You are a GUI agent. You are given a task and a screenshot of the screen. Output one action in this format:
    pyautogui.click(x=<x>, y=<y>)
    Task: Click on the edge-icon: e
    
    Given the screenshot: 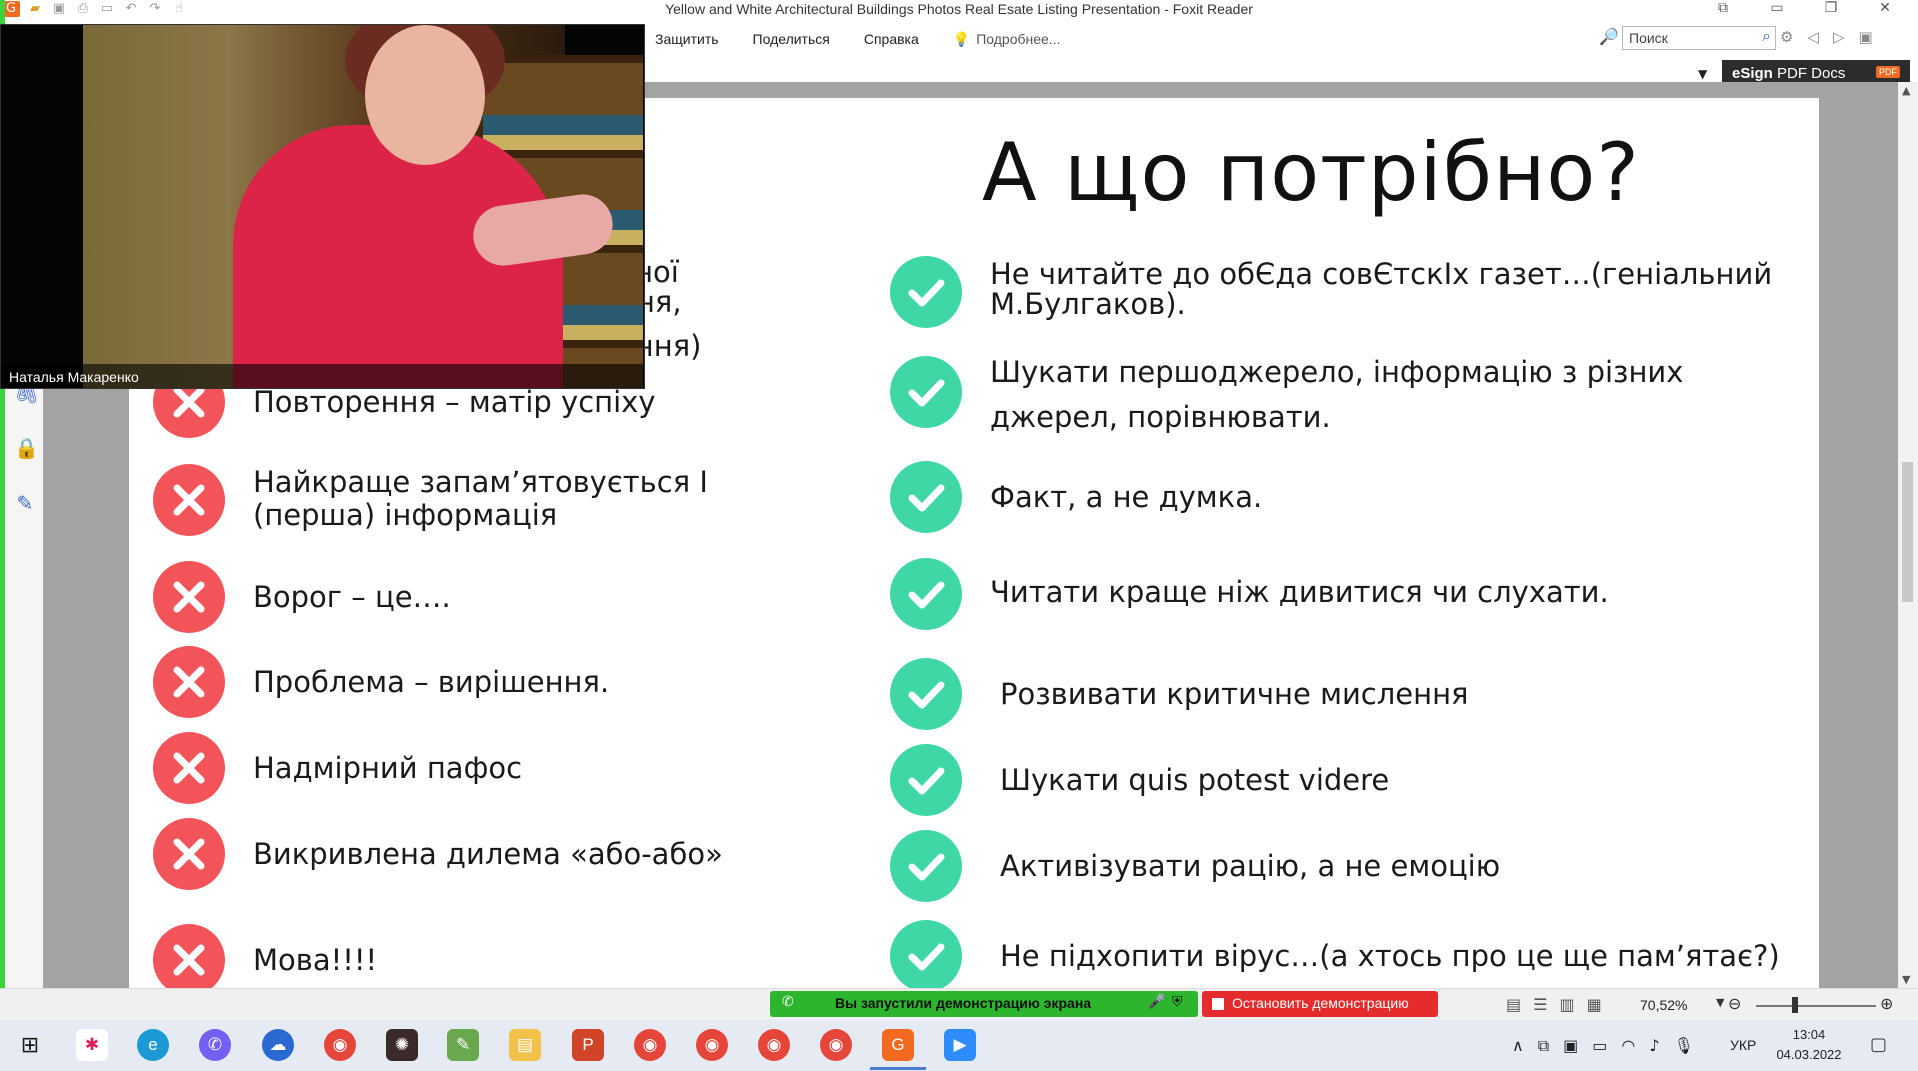 What is the action you would take?
    pyautogui.click(x=153, y=1045)
    